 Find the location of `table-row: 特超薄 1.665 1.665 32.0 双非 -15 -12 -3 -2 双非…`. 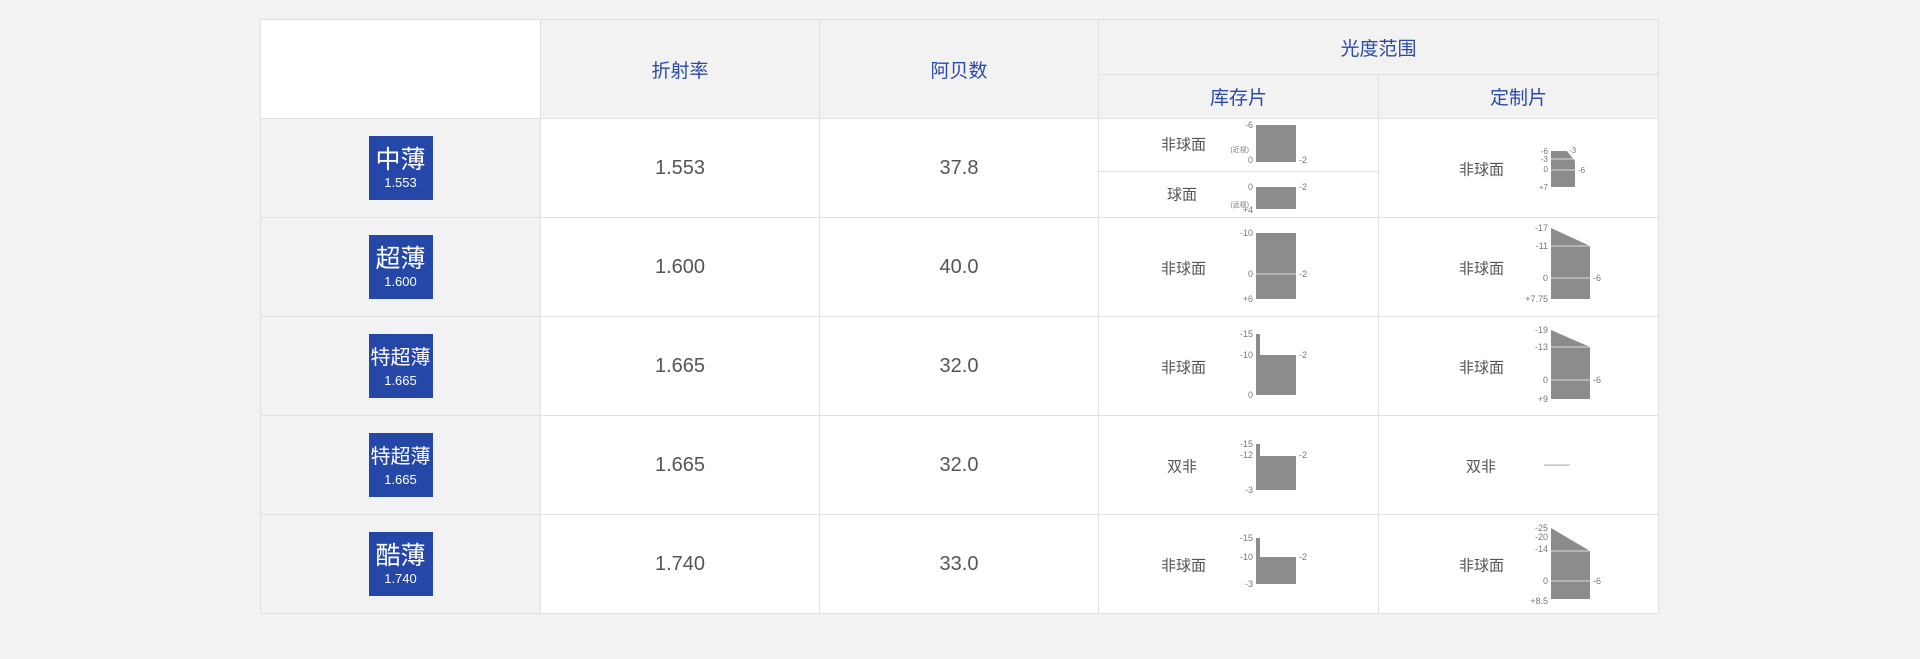

table-row: 特超薄 1.665 1.665 32.0 双非 -15 -12 -3 -2 双非… is located at coordinates (959, 465).